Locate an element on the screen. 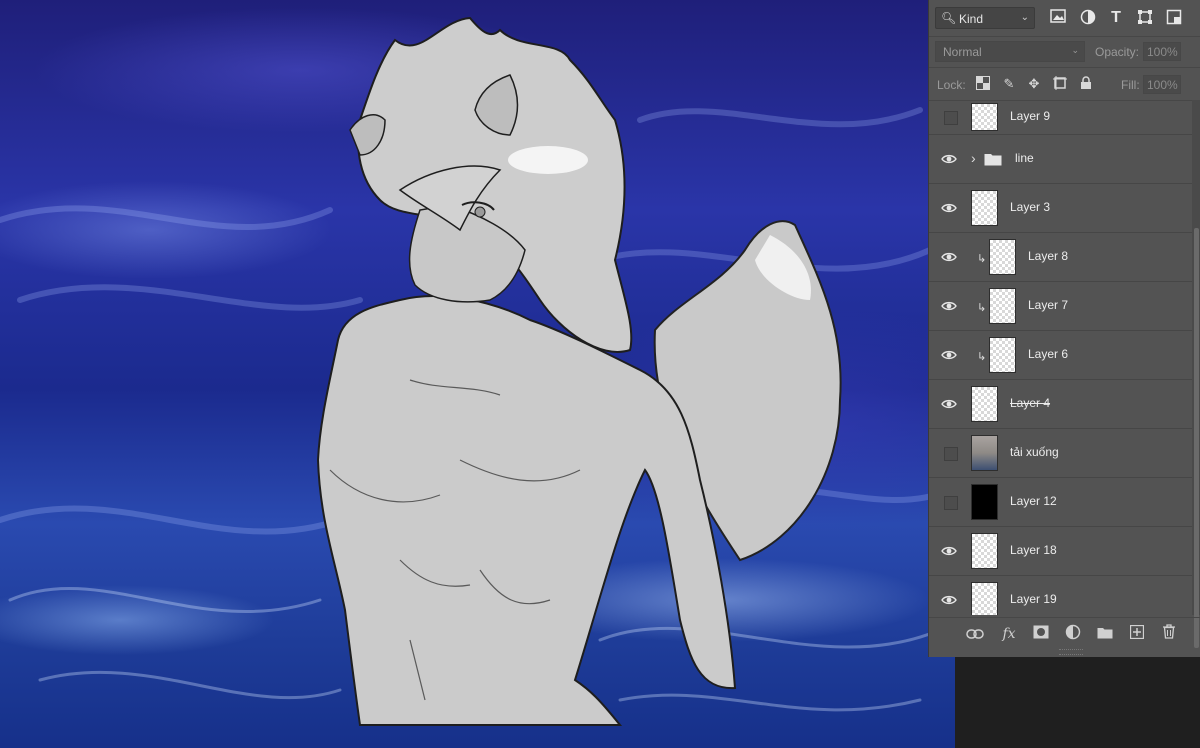  type-filter-icon: T is located at coordinates (1116, 18).